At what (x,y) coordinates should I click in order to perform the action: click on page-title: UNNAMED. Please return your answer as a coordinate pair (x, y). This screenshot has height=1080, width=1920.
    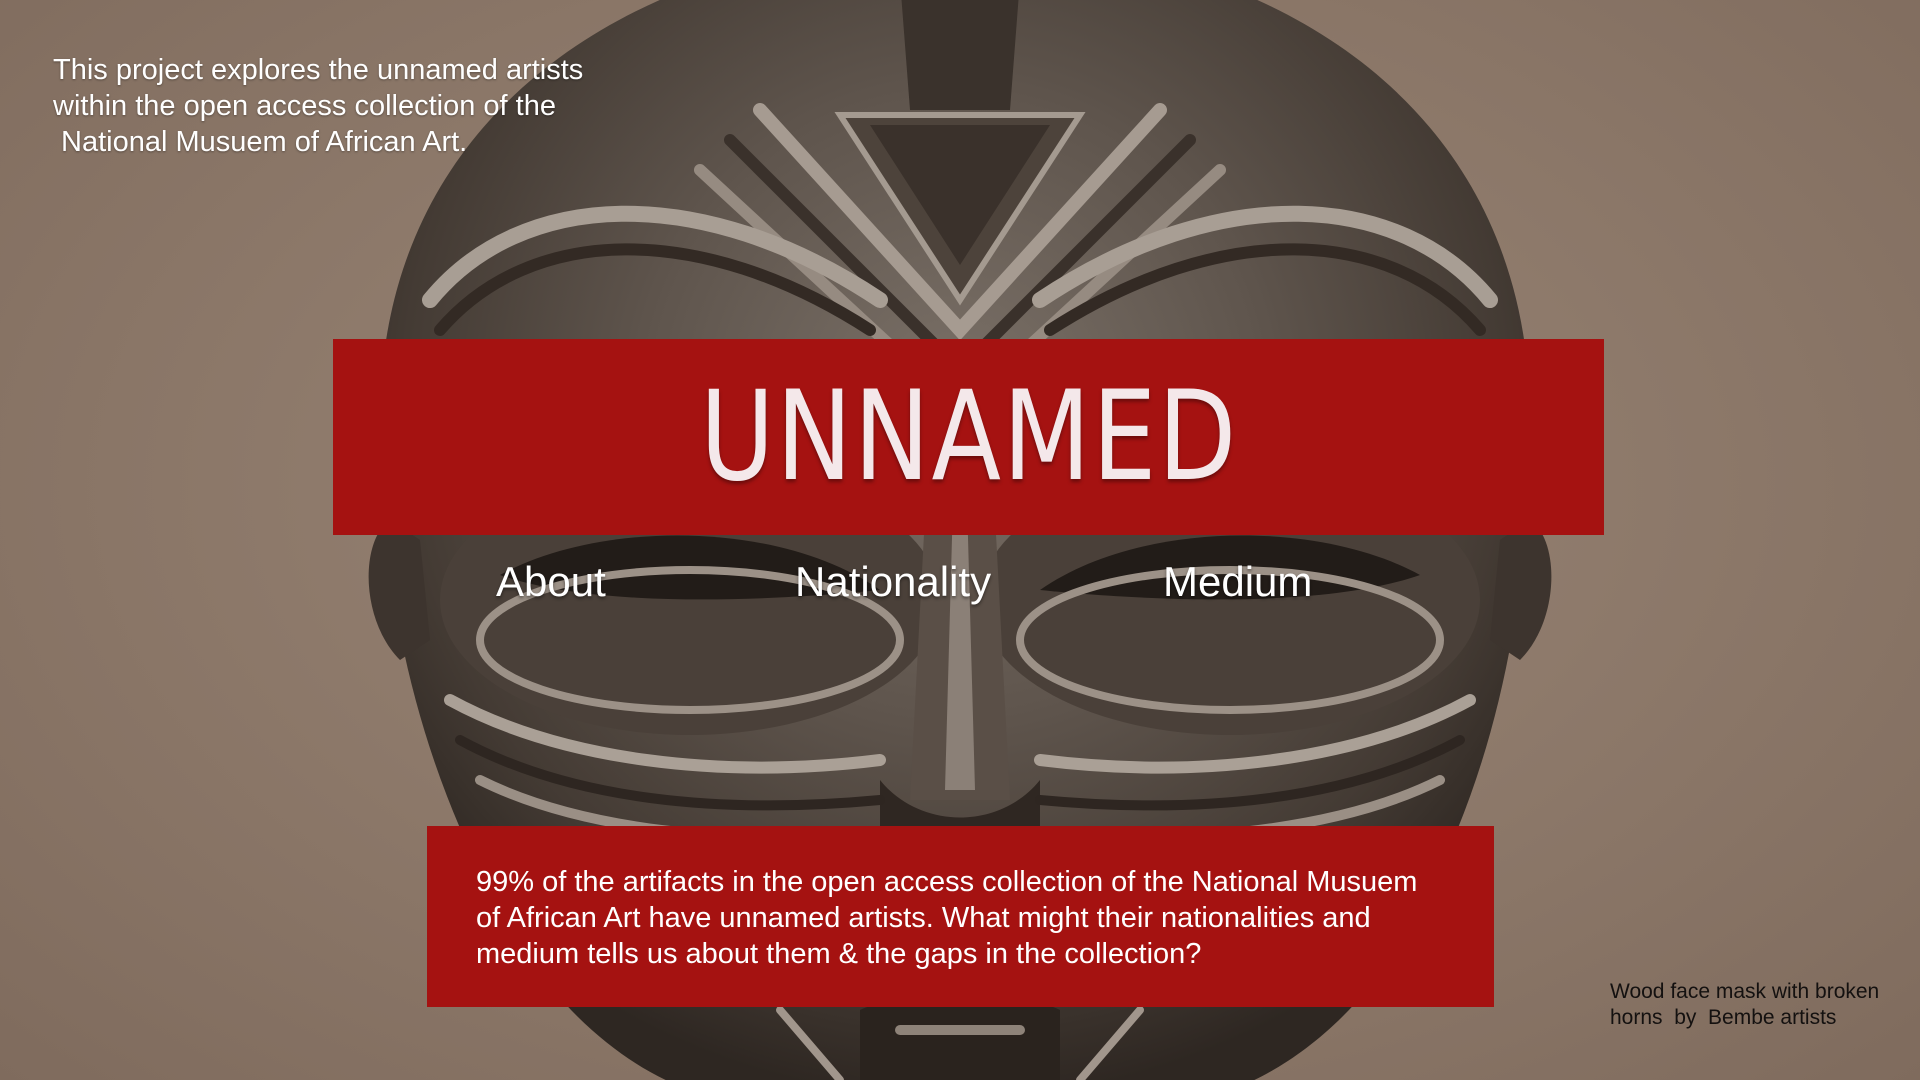
    Looking at the image, I should click on (968, 437).